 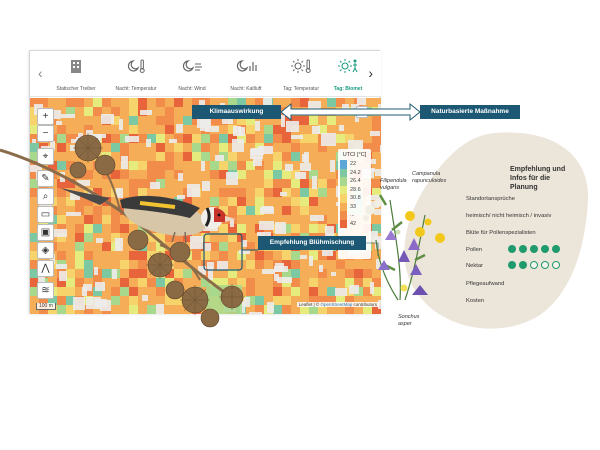 I want to click on chevron-left-icon: ‹, so click(x=40, y=73).